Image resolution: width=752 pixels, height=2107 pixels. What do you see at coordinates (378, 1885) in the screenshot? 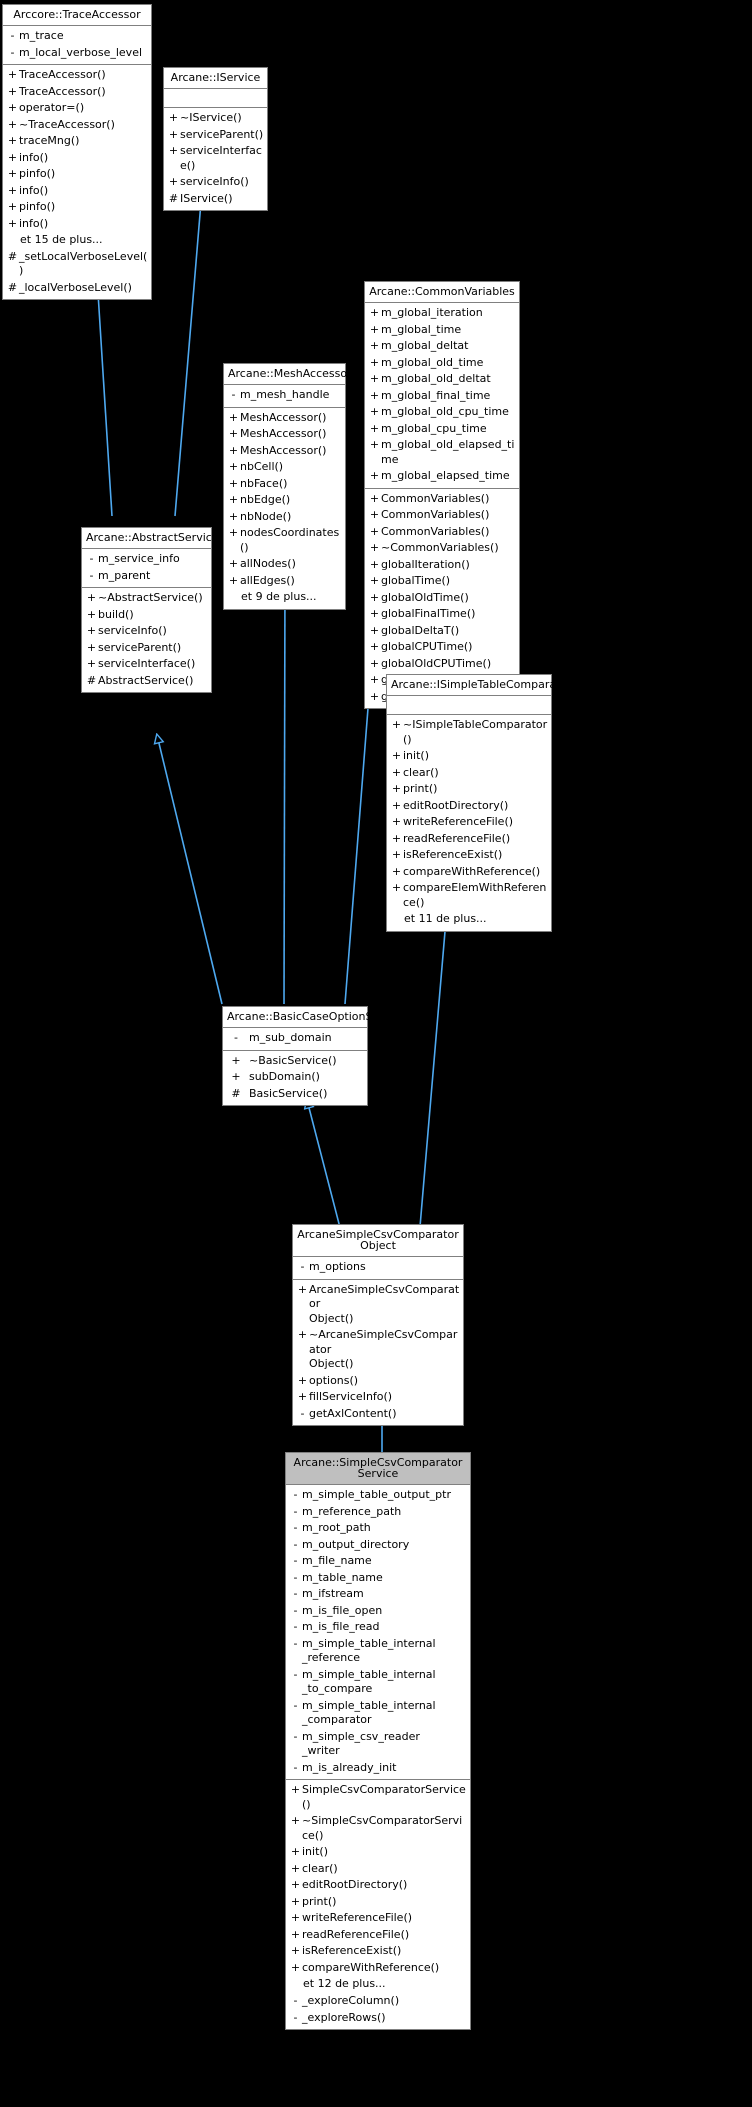
I see `operation-row: + editRootDirectory()` at bounding box center [378, 1885].